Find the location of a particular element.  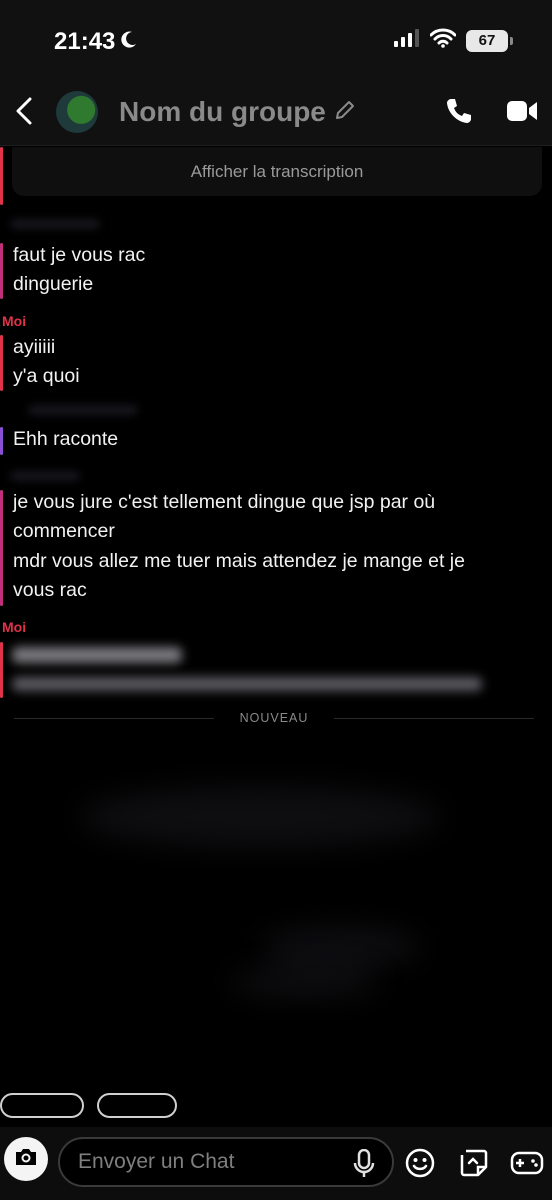

chat-header: Nom du groupe is located at coordinates (276, 114).